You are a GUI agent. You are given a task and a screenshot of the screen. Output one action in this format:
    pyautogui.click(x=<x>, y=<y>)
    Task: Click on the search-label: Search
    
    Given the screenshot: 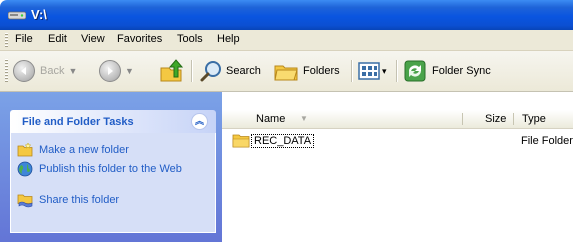 What is the action you would take?
    pyautogui.click(x=243, y=71)
    